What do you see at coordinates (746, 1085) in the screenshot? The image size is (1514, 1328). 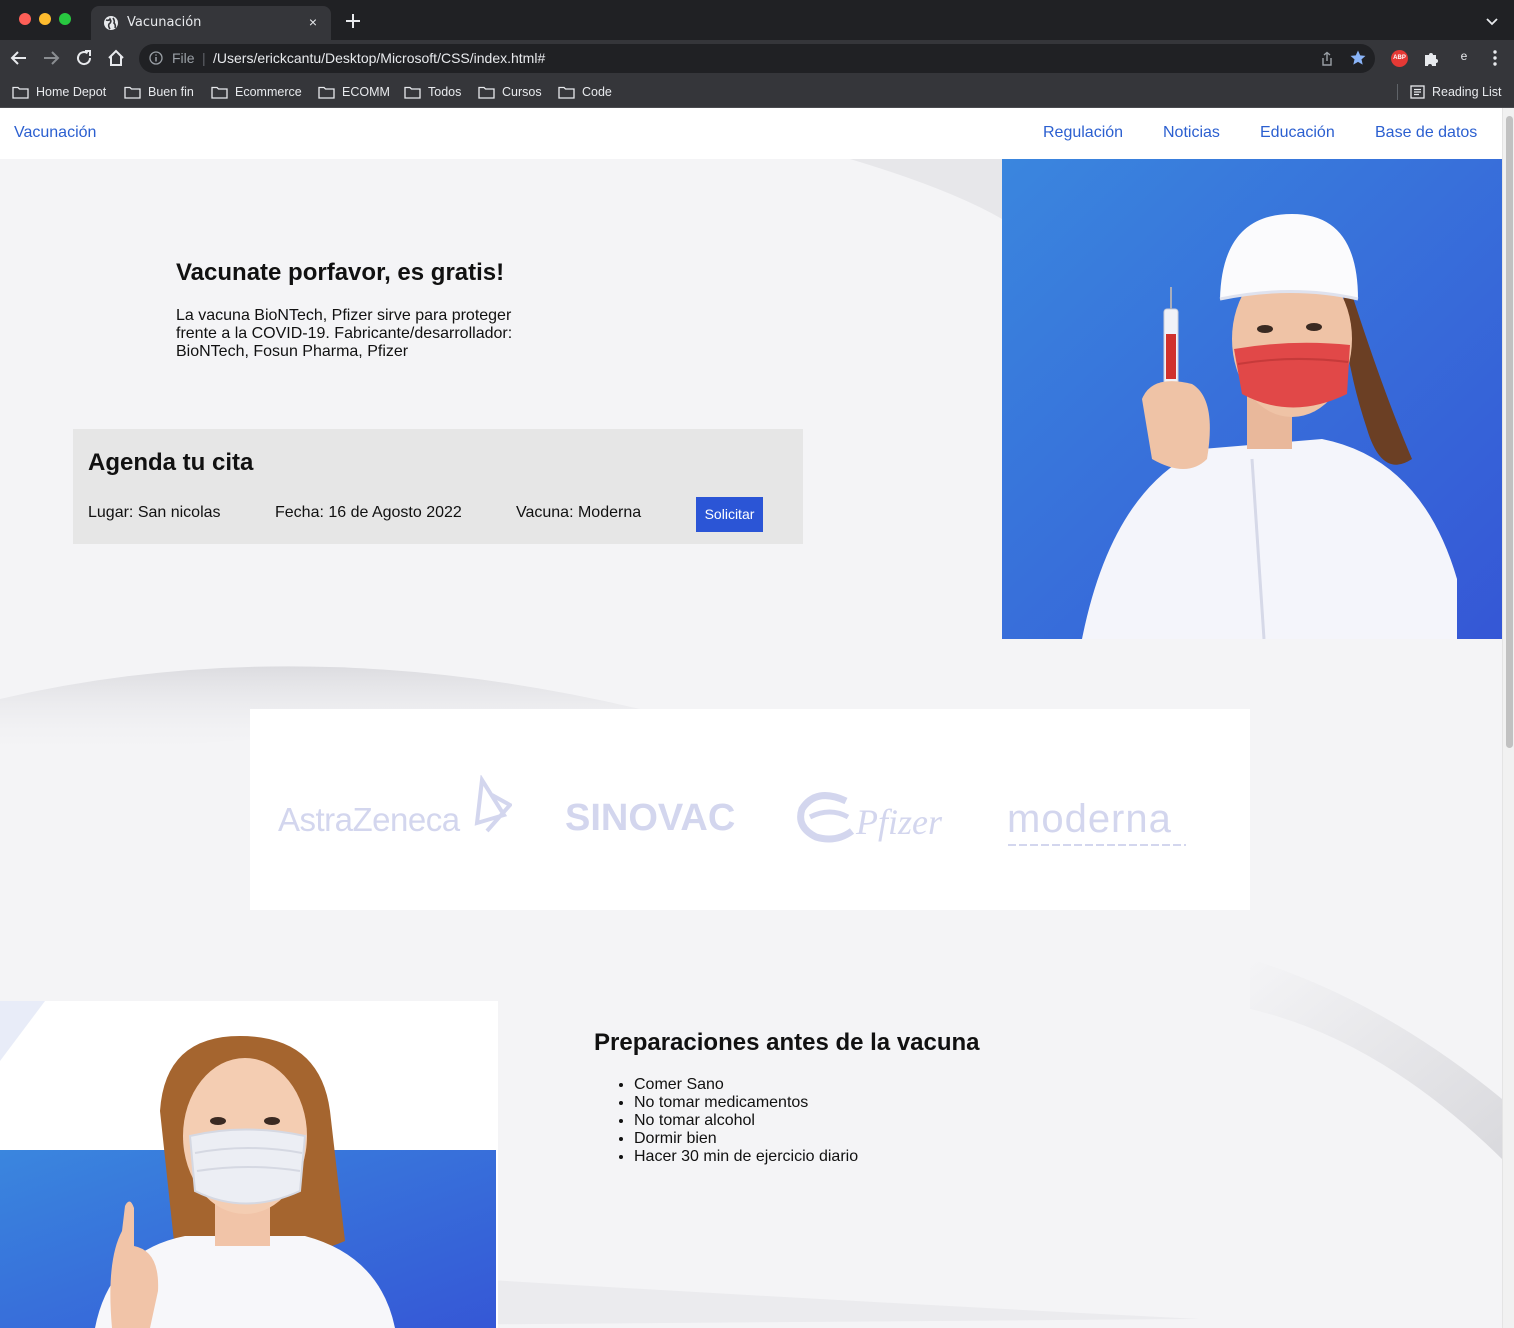 I see `list-item: Comer Sano` at bounding box center [746, 1085].